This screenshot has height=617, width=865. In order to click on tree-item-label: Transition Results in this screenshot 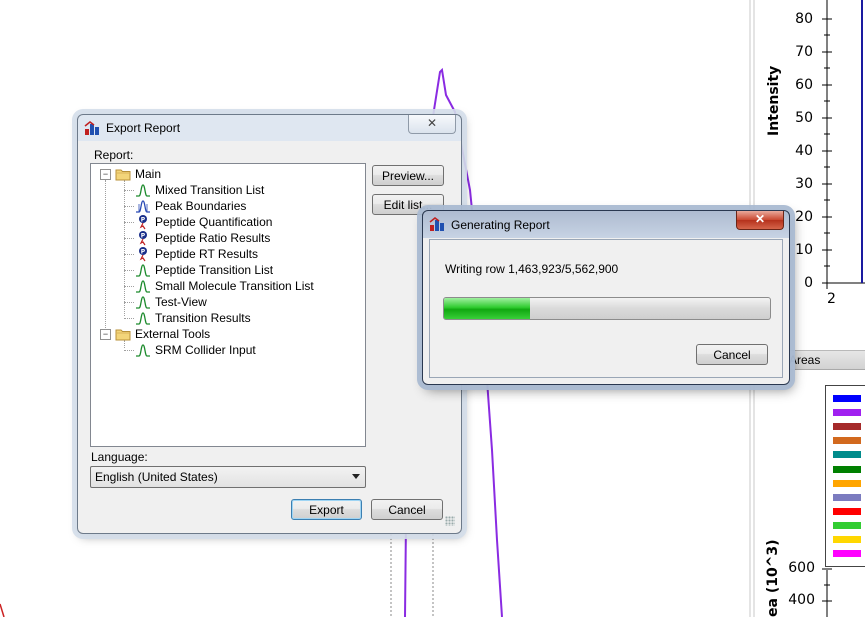, I will do `click(203, 318)`.